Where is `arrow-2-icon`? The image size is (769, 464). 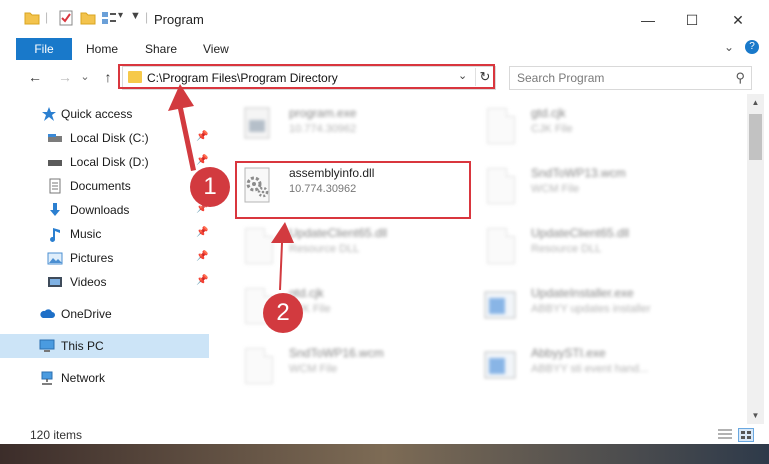
arrow-2-icon is located at coordinates (282, 256).